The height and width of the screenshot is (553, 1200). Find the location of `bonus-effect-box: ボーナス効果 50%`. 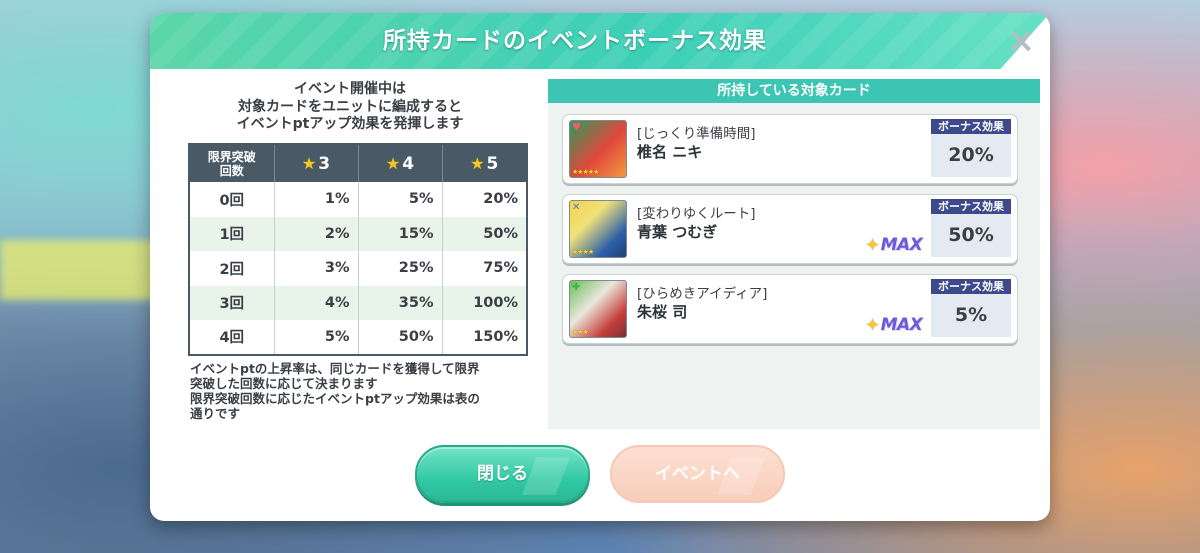

bonus-effect-box: ボーナス効果 50% is located at coordinates (971, 228).